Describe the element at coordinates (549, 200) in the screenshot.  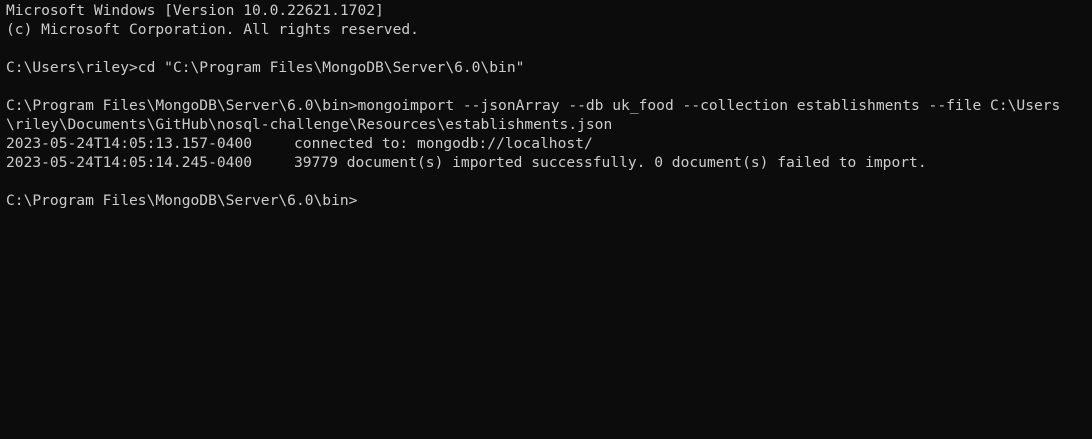
I see `final-prompt-line: C:\Program Files\MongoDB\Server\6.0\bin>` at that location.